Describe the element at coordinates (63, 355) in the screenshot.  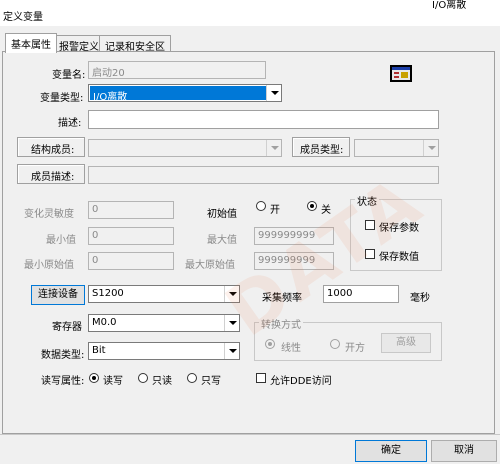
I see `data-type-label: 数据类型:` at that location.